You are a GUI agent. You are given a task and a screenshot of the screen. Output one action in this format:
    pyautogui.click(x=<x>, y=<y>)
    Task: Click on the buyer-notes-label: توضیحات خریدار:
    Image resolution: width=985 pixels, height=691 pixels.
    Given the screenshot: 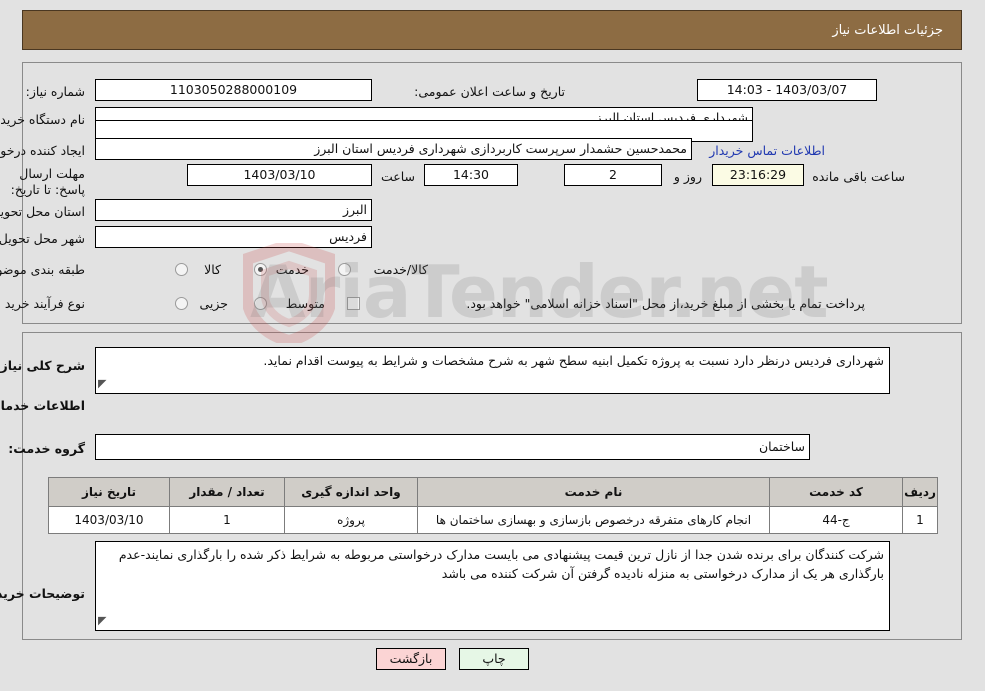 What is the action you would take?
    pyautogui.click(x=42, y=593)
    